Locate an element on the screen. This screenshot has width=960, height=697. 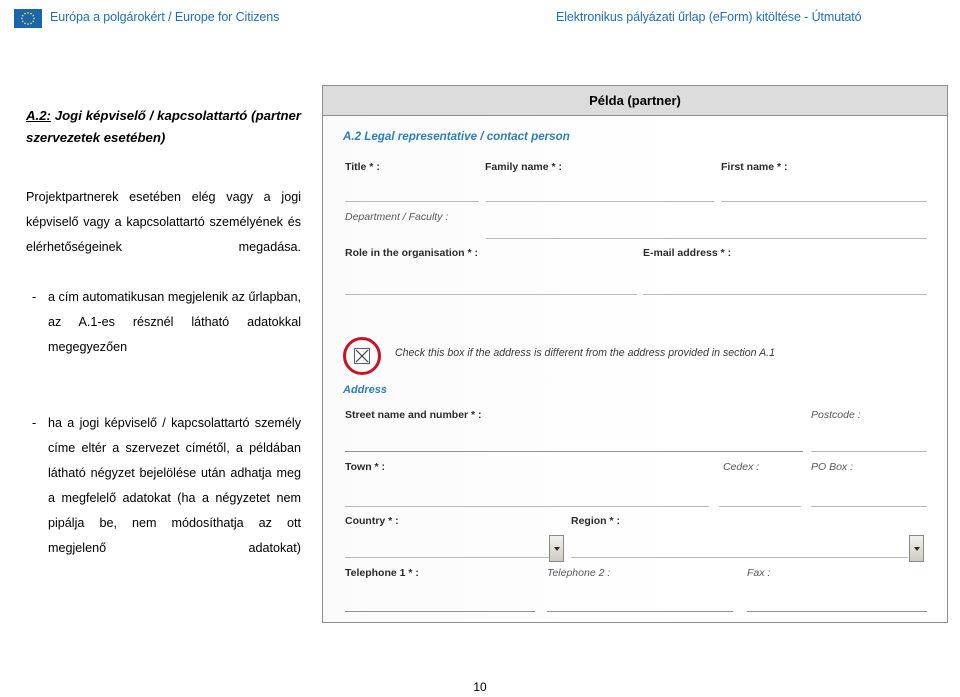
label-cedex: Cedex : is located at coordinates (741, 467).